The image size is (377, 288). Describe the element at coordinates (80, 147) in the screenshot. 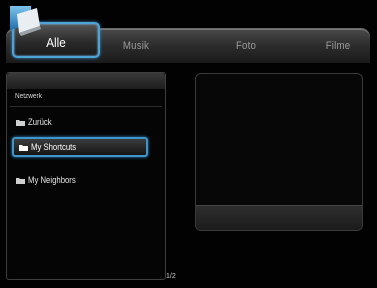

I see `list-item-my-shortcuts: My Shortcuts` at that location.